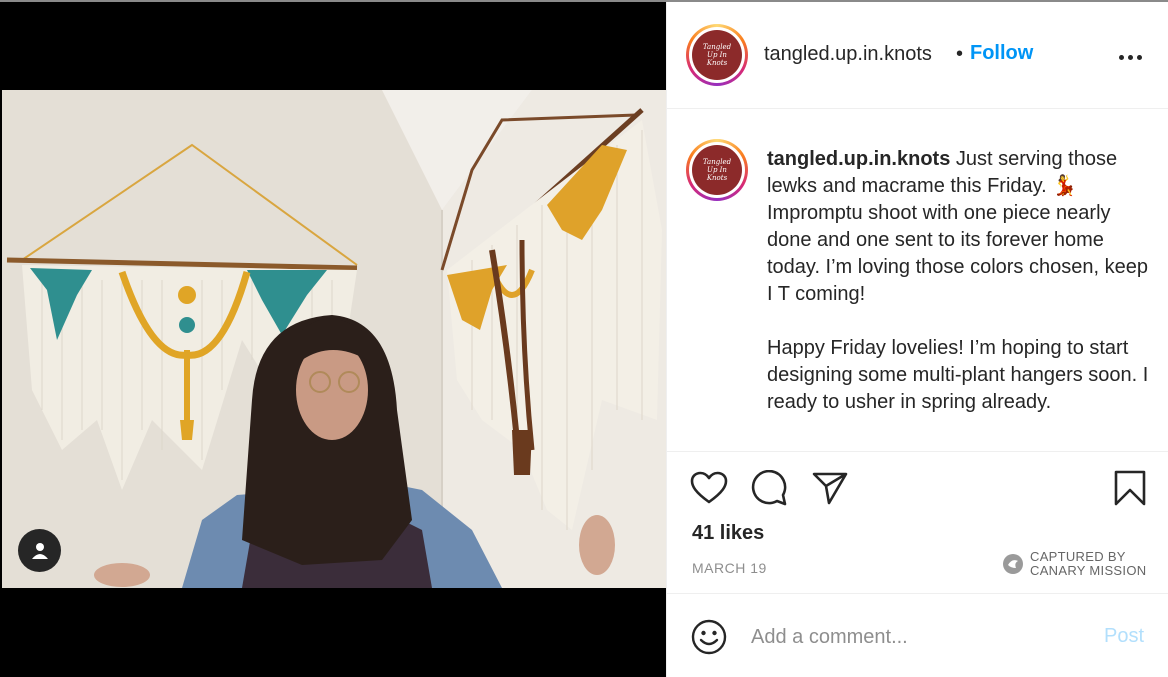 The height and width of the screenshot is (677, 1168). What do you see at coordinates (729, 568) in the screenshot?
I see `post-date: MARCH 19` at bounding box center [729, 568].